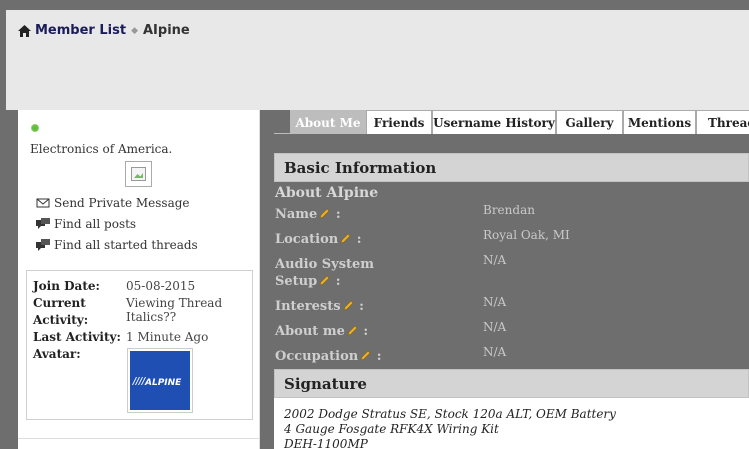  I want to click on find-all-started-threads-link: Find all started threads, so click(117, 244).